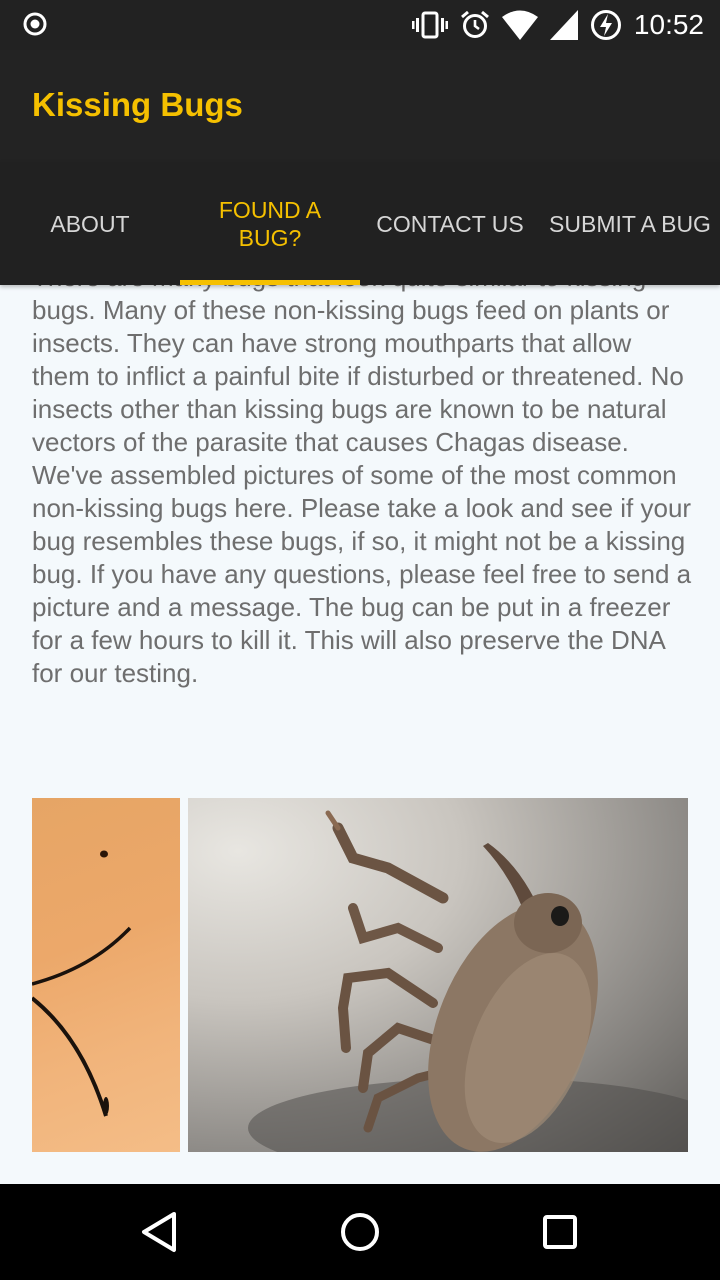  What do you see at coordinates (35, 24) in the screenshot?
I see `record-icon` at bounding box center [35, 24].